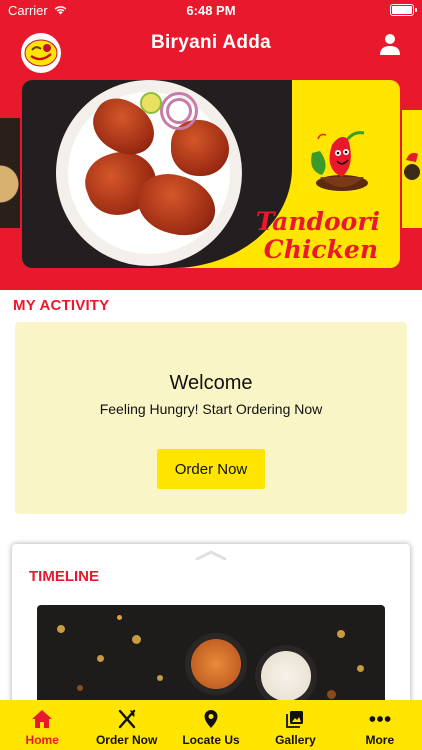 This screenshot has height=750, width=422. What do you see at coordinates (10, 173) in the screenshot?
I see `carousel-prev-slide` at bounding box center [10, 173].